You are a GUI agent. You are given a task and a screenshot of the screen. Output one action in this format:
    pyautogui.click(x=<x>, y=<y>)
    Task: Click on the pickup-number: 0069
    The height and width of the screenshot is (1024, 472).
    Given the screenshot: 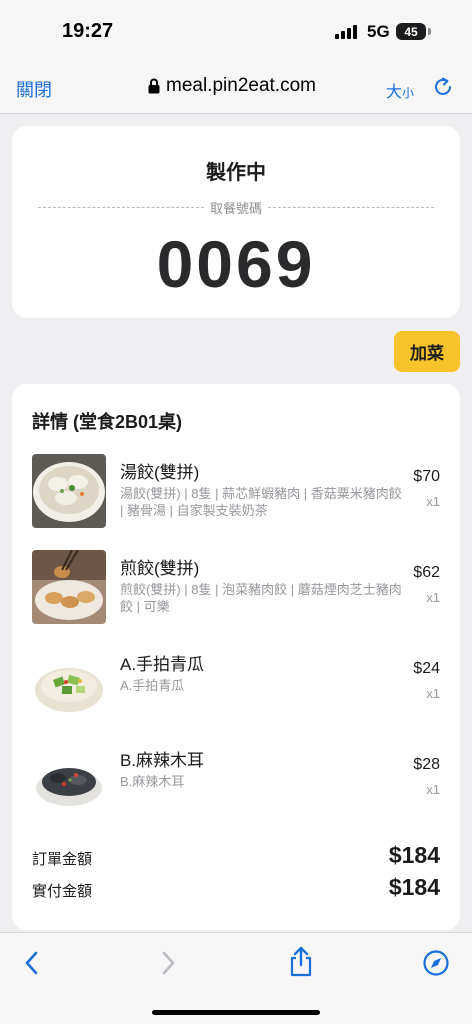 What is the action you would take?
    pyautogui.click(x=236, y=264)
    